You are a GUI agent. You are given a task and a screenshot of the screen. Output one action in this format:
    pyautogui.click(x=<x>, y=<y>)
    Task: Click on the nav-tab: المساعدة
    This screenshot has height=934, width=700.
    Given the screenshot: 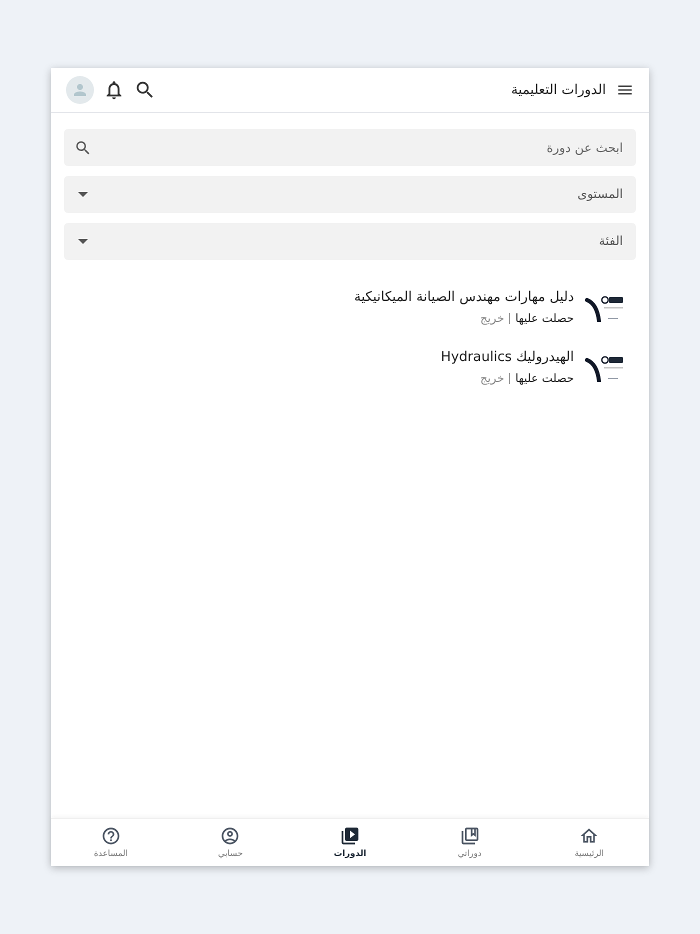 What is the action you would take?
    pyautogui.click(x=111, y=842)
    